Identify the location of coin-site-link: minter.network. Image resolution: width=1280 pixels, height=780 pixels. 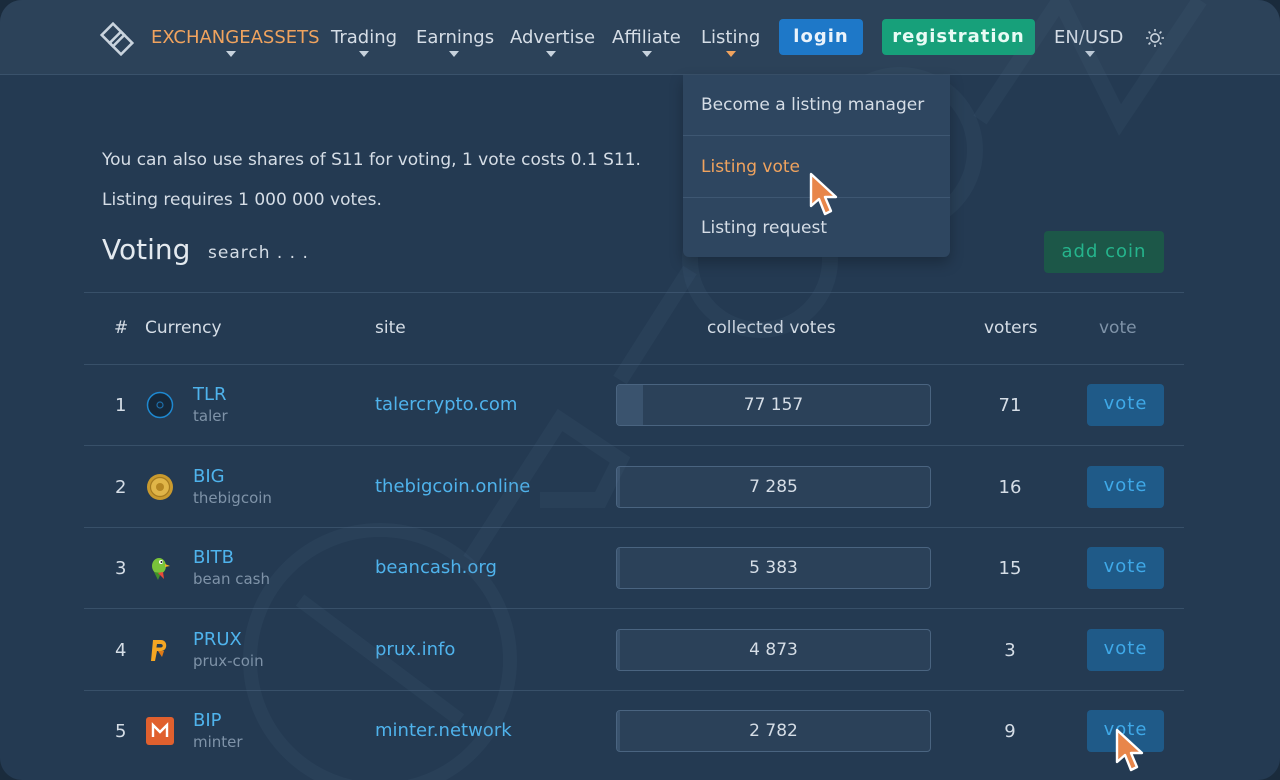
(443, 730).